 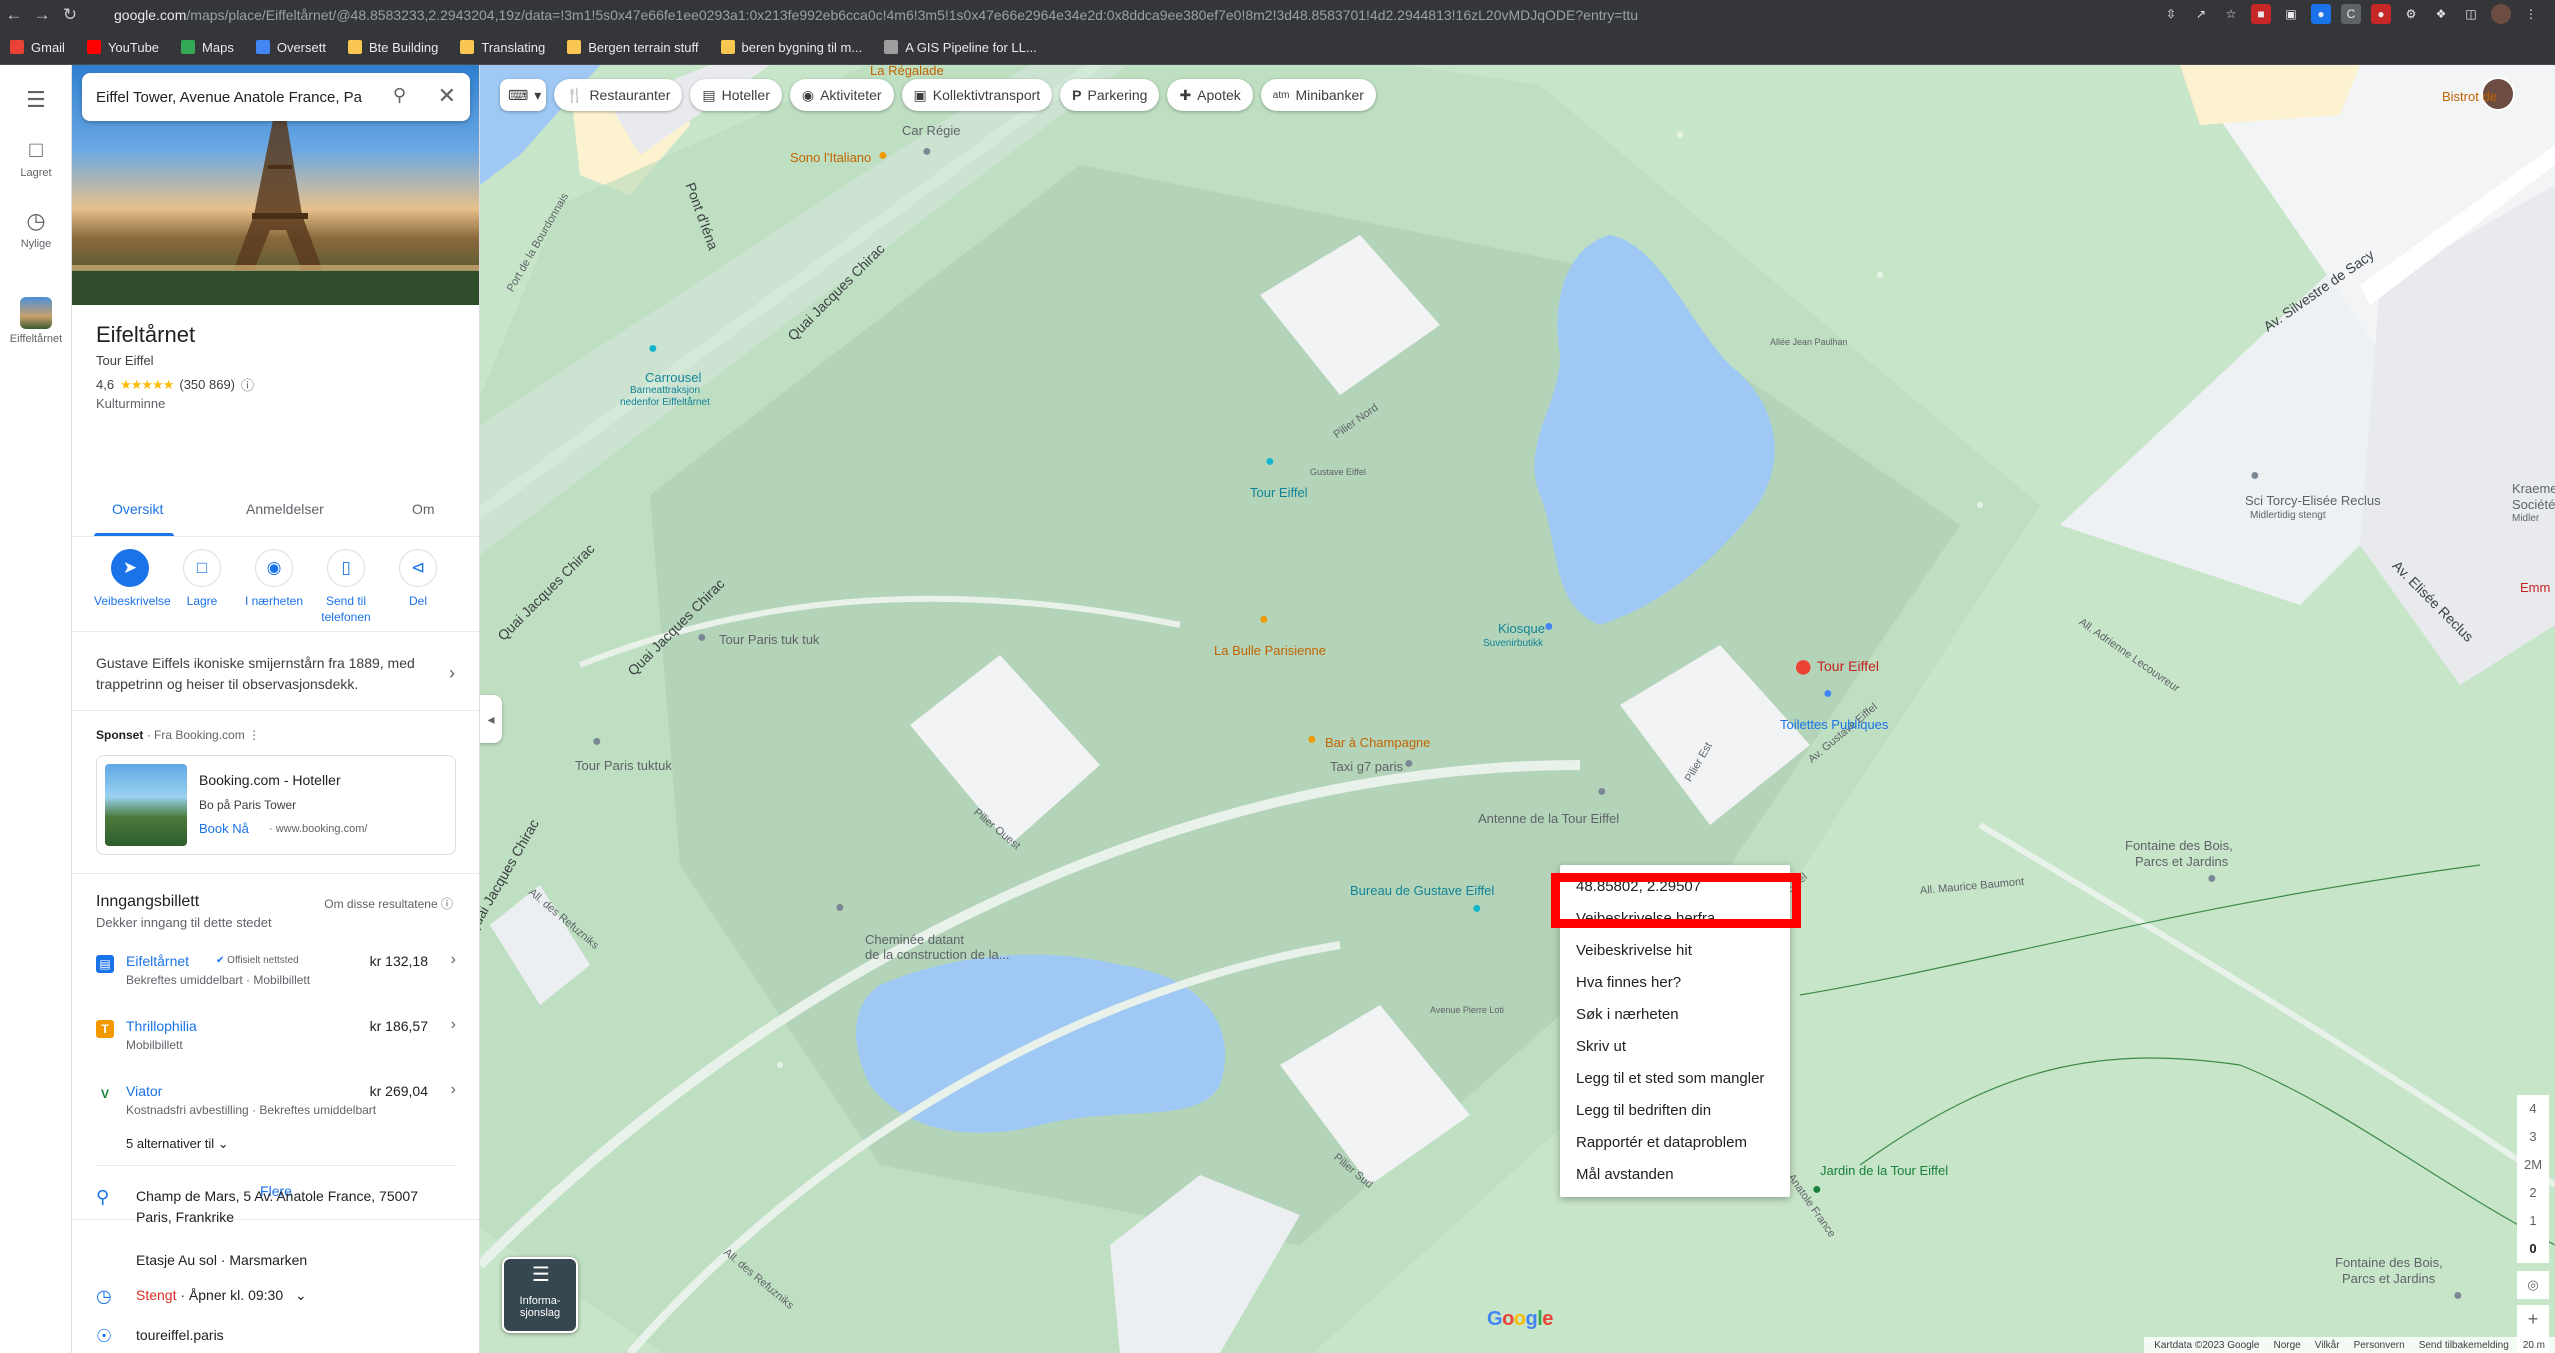 I want to click on poi-label: Sci Torcy-Elisée Reclus, so click(x=2313, y=500).